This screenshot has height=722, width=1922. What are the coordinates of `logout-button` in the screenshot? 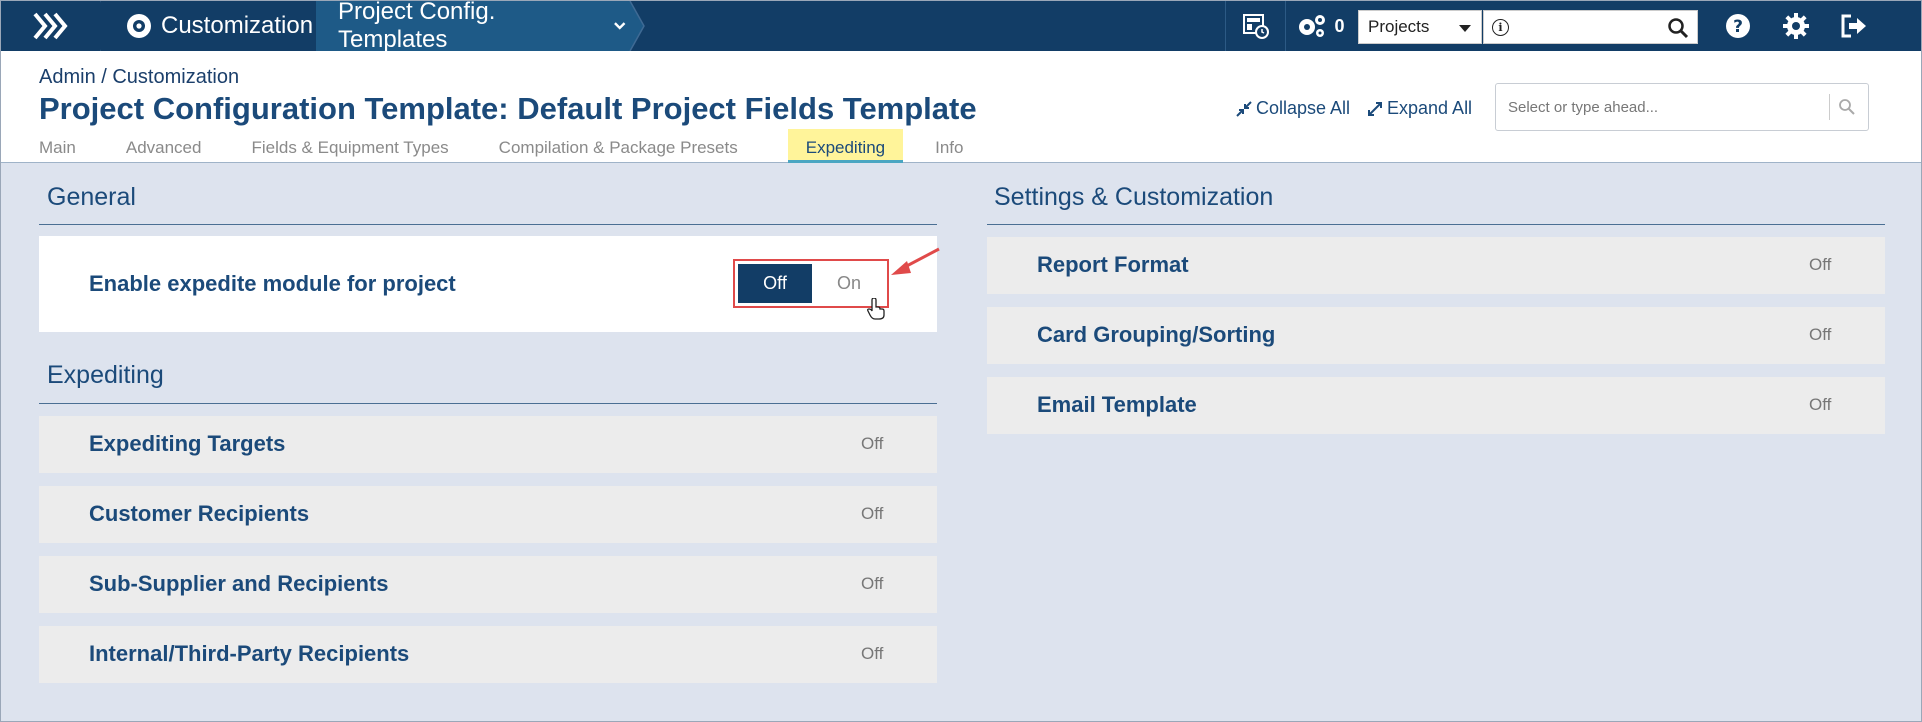 It's located at (1854, 26).